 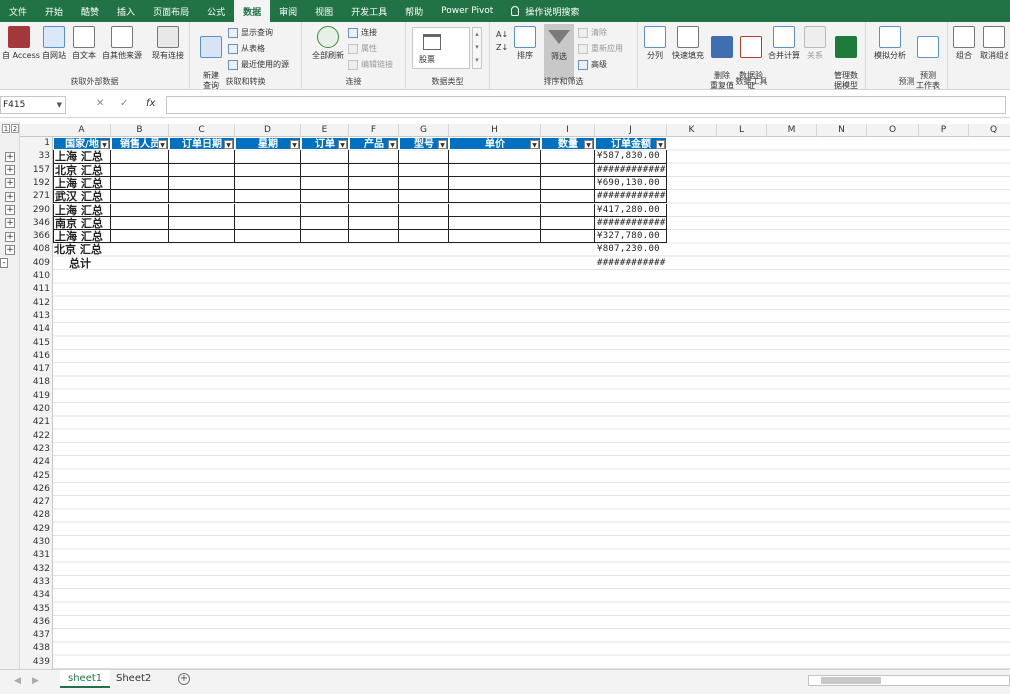 I want to click on outline-level-2: 2, so click(x=15, y=128).